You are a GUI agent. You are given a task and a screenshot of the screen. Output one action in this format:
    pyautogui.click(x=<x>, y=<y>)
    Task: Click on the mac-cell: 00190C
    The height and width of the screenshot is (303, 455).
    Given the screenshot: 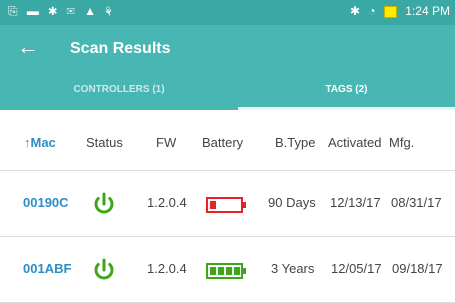 What is the action you would take?
    pyautogui.click(x=46, y=202)
    